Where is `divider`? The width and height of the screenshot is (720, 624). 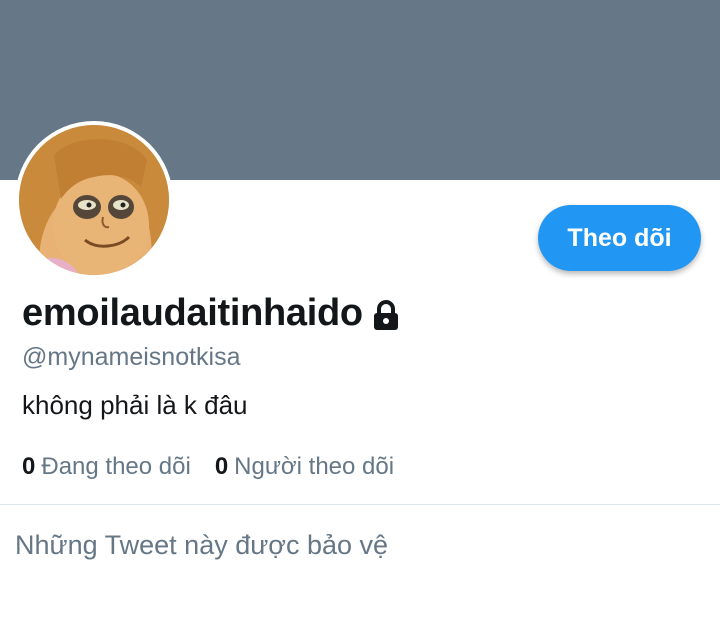 divider is located at coordinates (360, 504).